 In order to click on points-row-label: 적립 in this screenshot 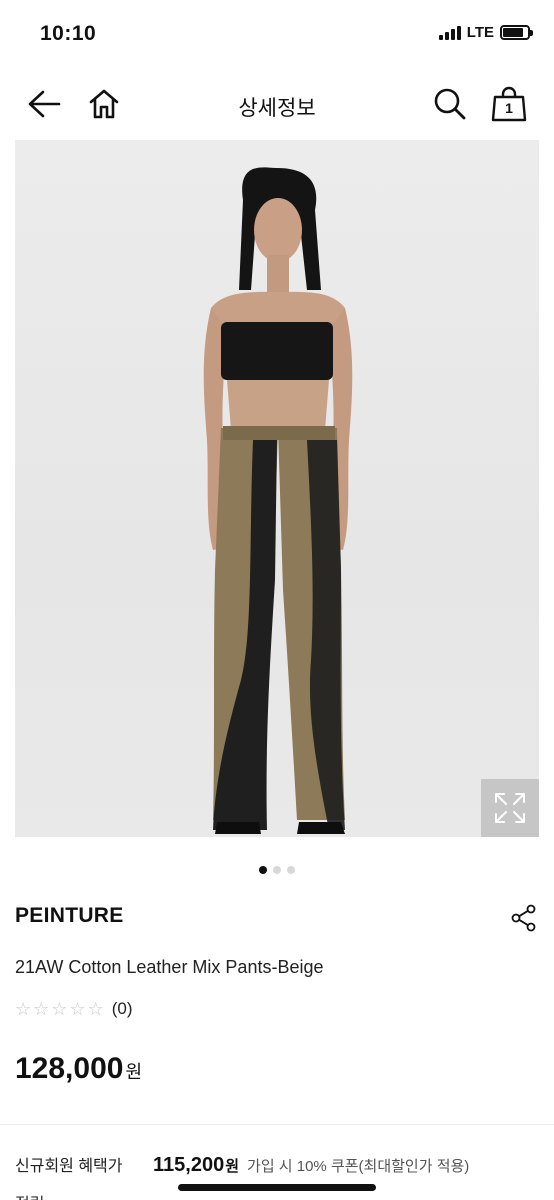, I will do `click(29, 1195)`.